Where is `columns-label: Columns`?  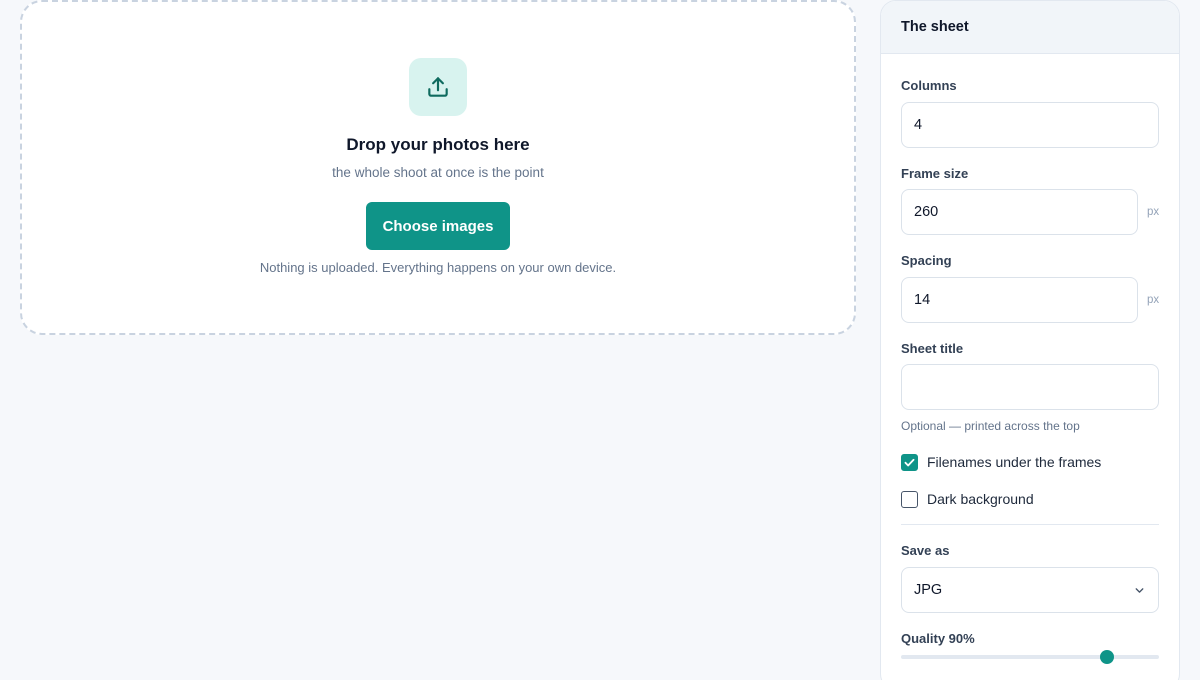
columns-label: Columns is located at coordinates (929, 85).